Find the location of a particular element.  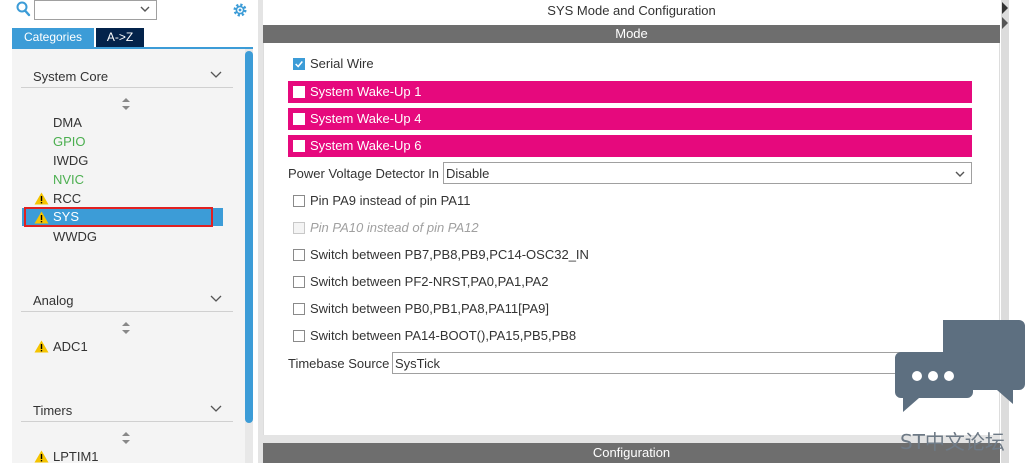

gear-icon is located at coordinates (240, 10).